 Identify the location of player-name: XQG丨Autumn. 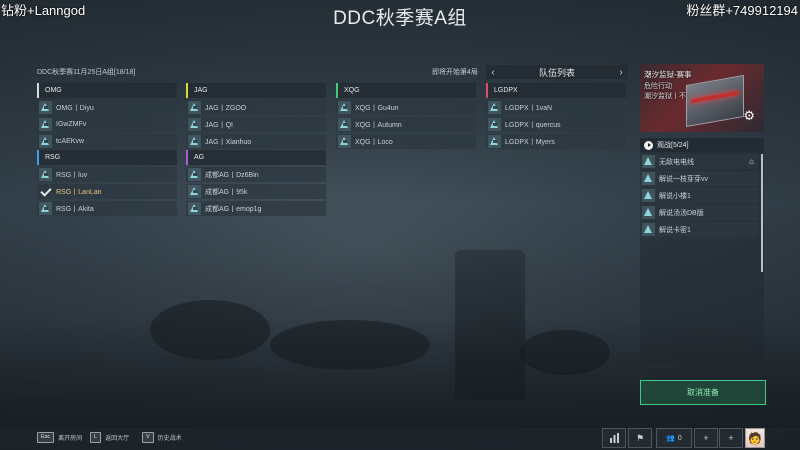
(378, 125).